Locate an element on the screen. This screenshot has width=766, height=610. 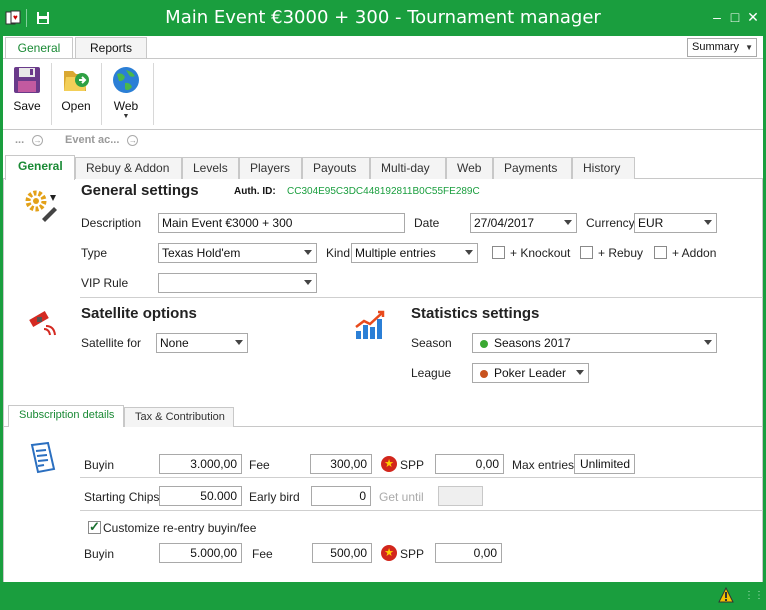
league-select: Poker Leader is located at coordinates (530, 373).